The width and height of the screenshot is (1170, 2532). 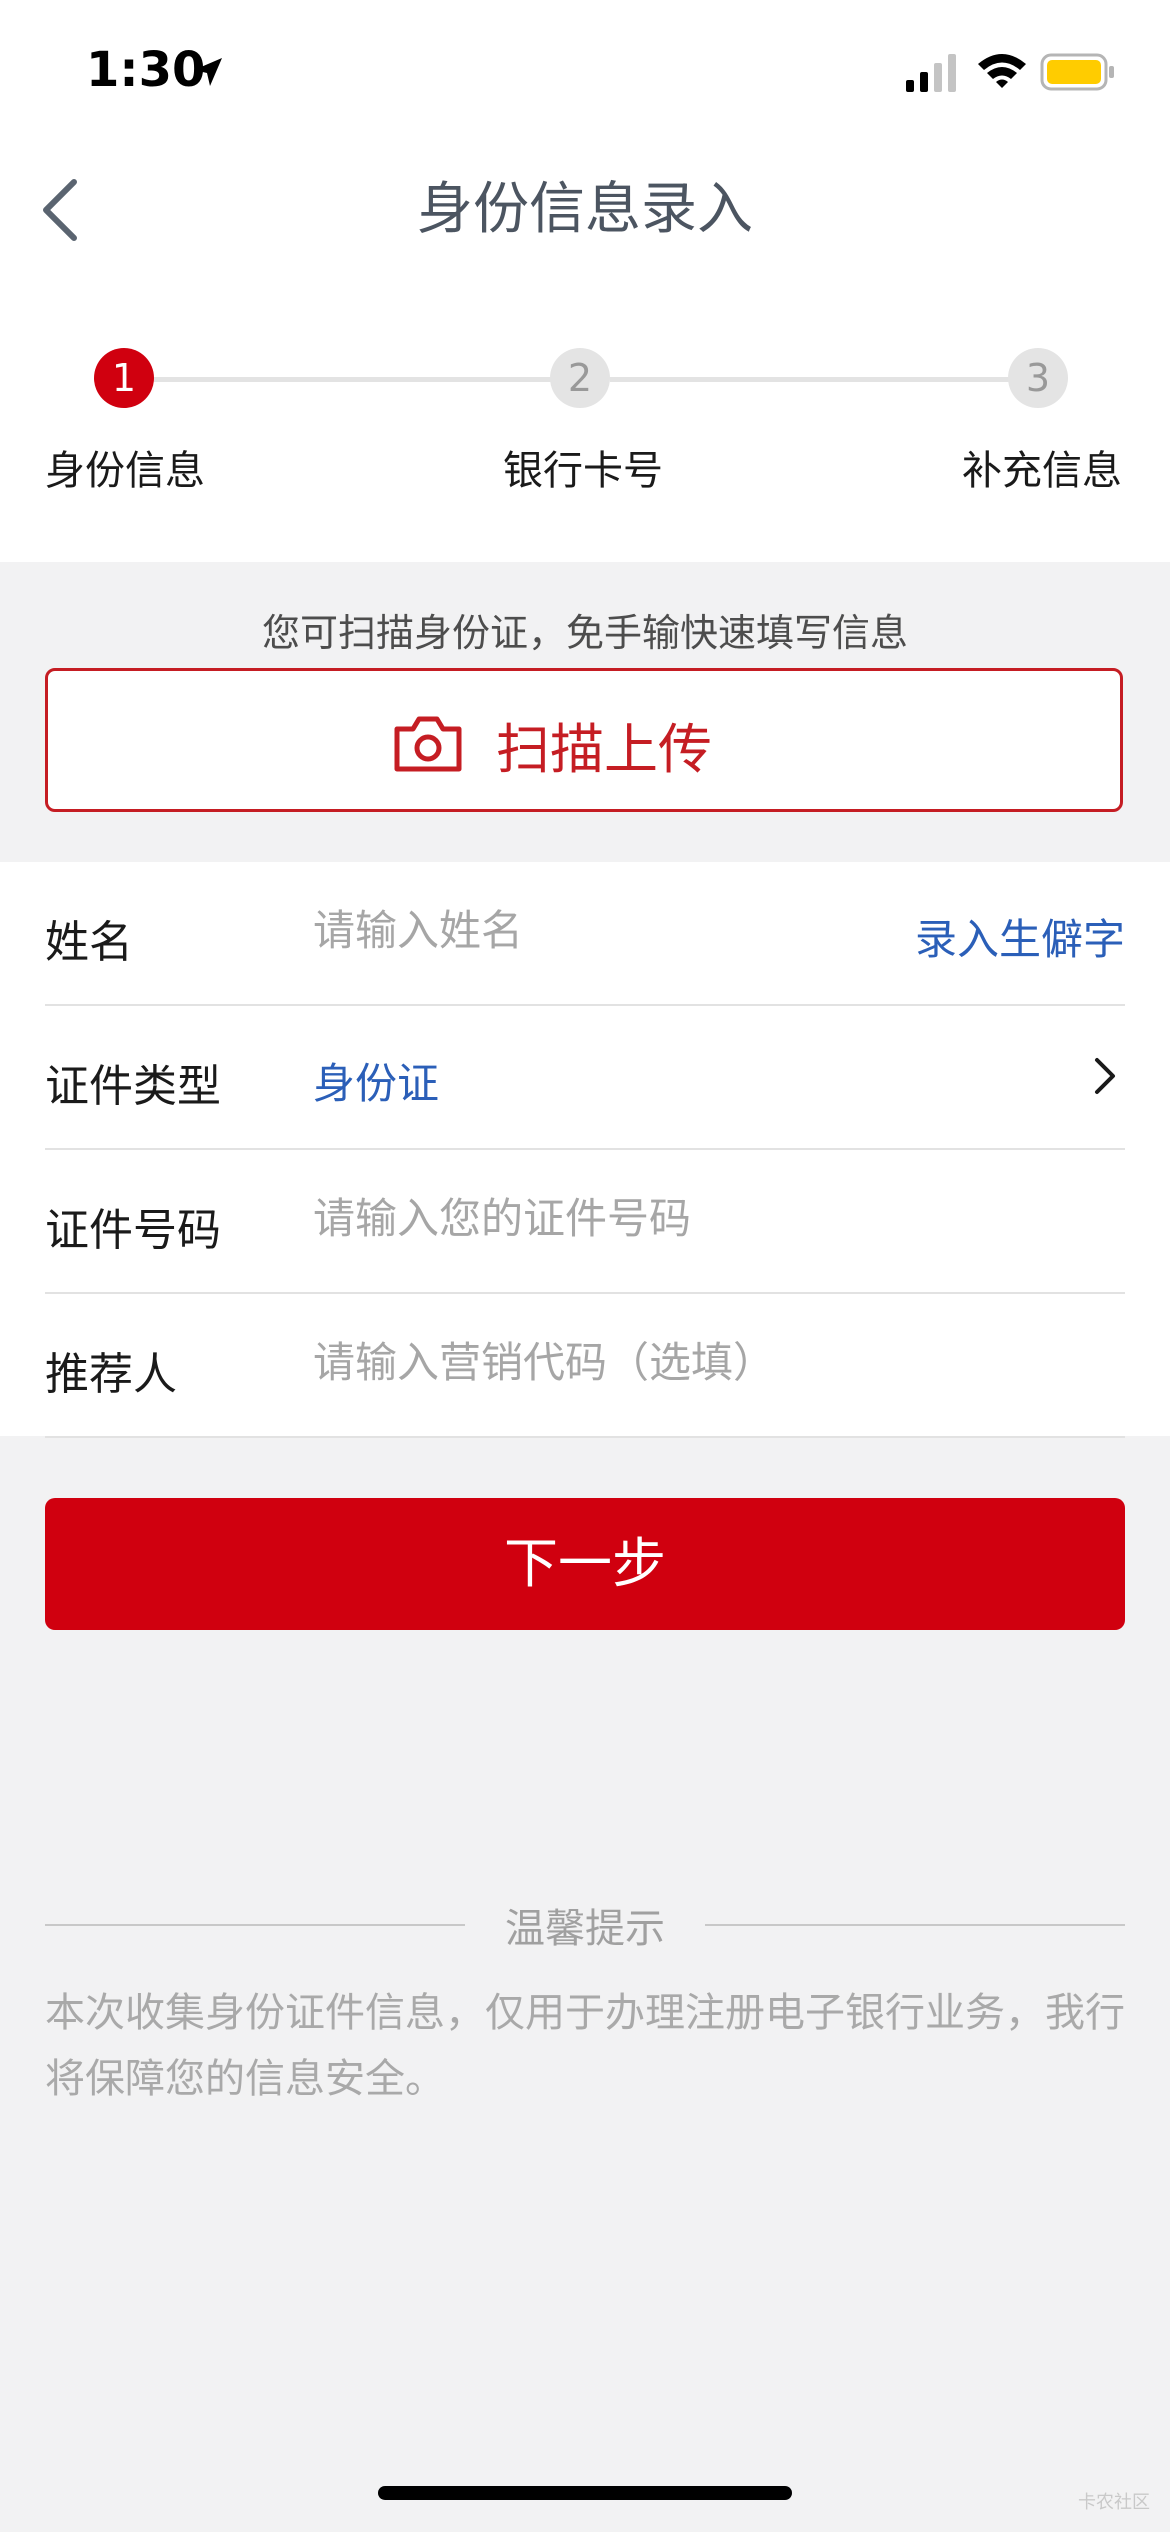 I want to click on name-label: 姓名, so click(x=89, y=942).